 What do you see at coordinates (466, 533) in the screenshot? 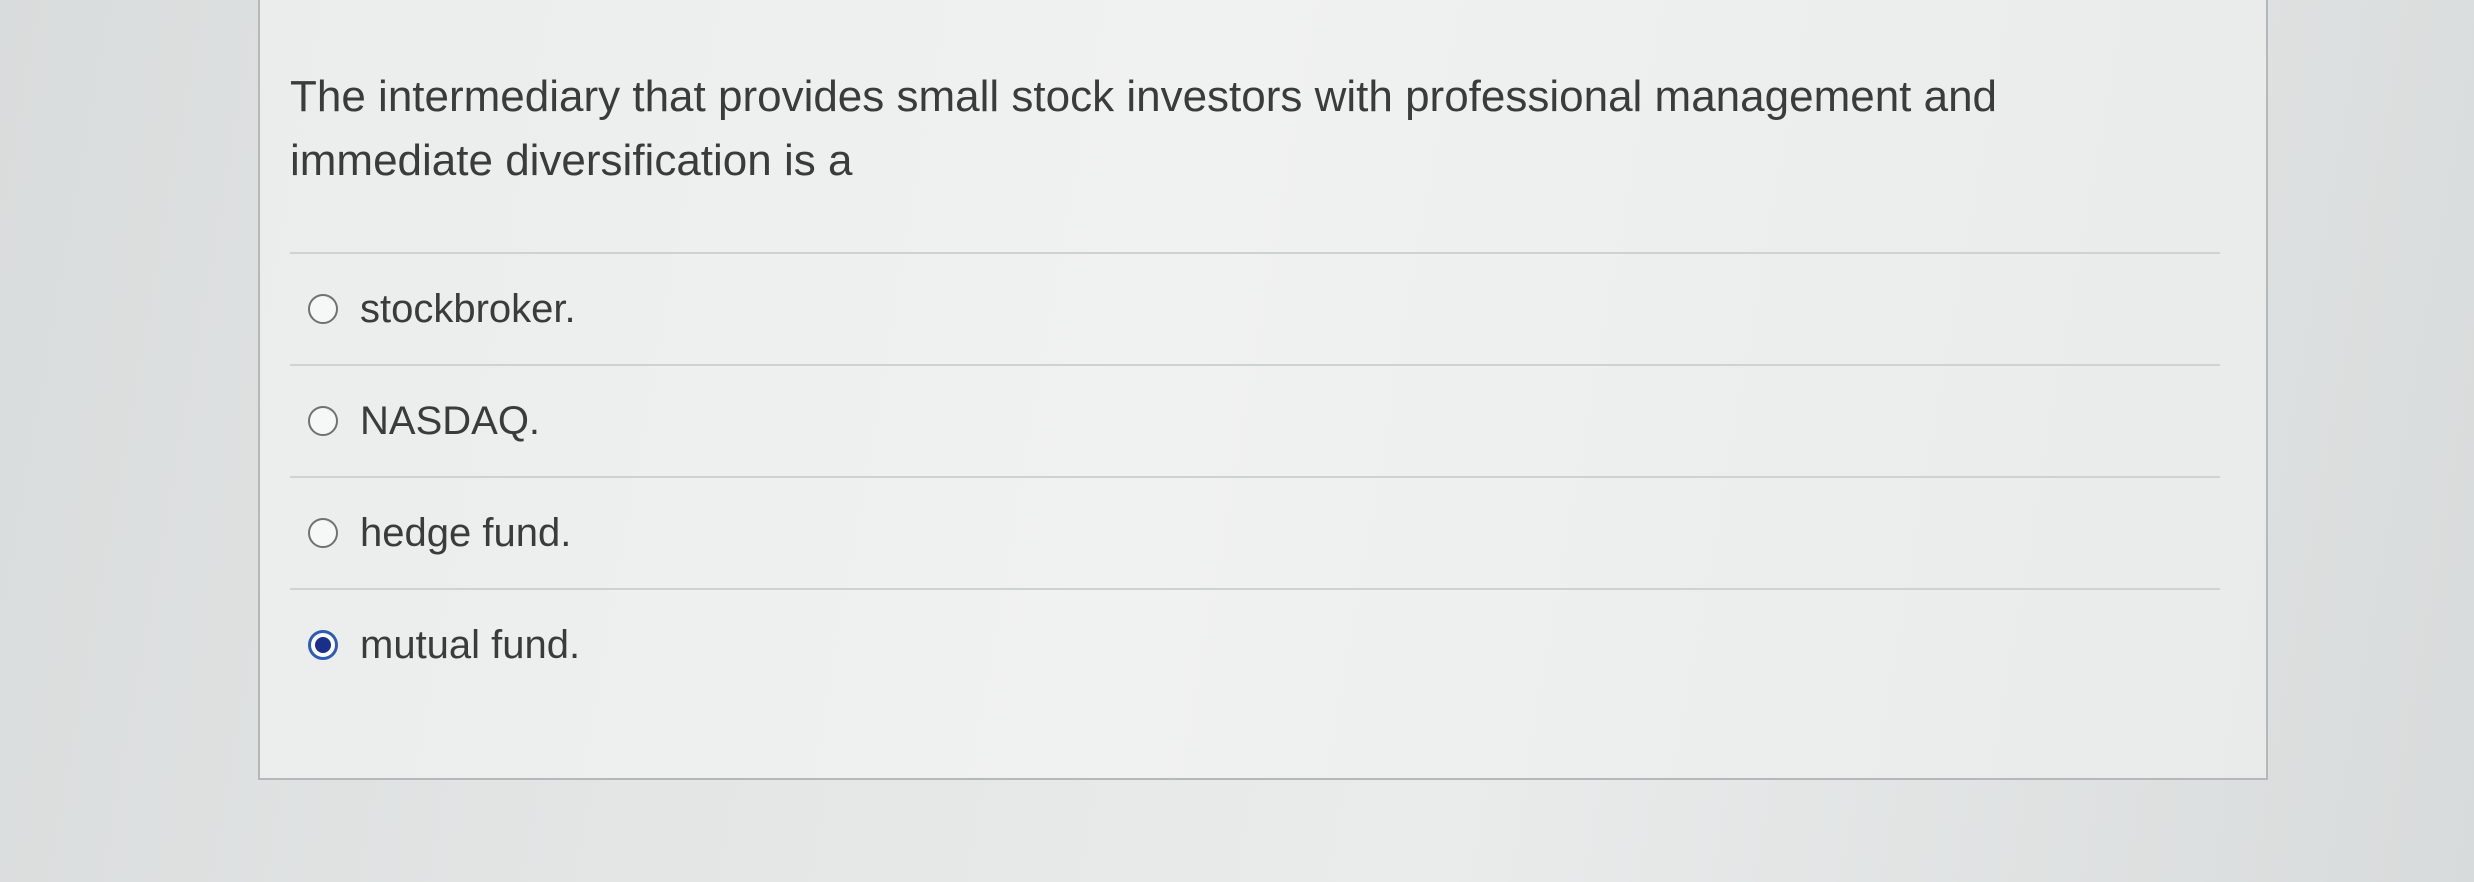
I see `answer-label: hedge fund.` at bounding box center [466, 533].